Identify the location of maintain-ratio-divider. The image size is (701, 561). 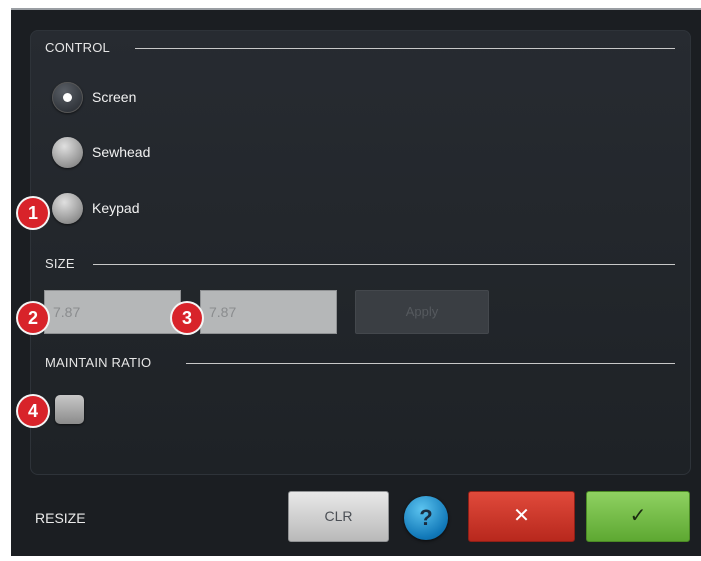
(430, 363).